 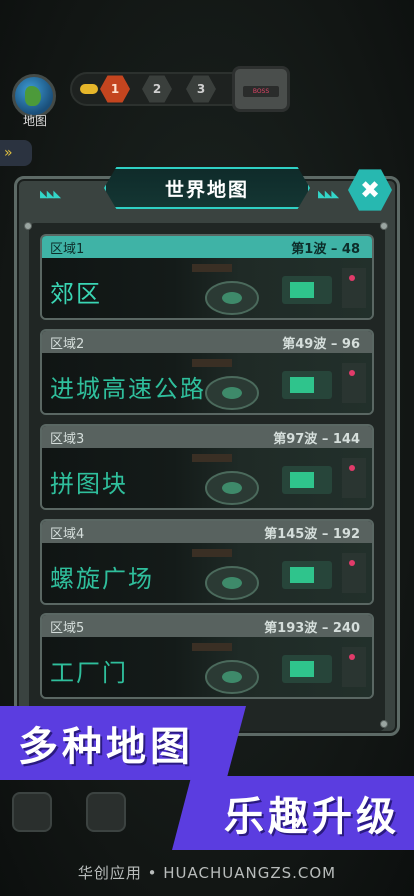 What do you see at coordinates (312, 817) in the screenshot?
I see `promo-text-2: 乐趣升级` at bounding box center [312, 817].